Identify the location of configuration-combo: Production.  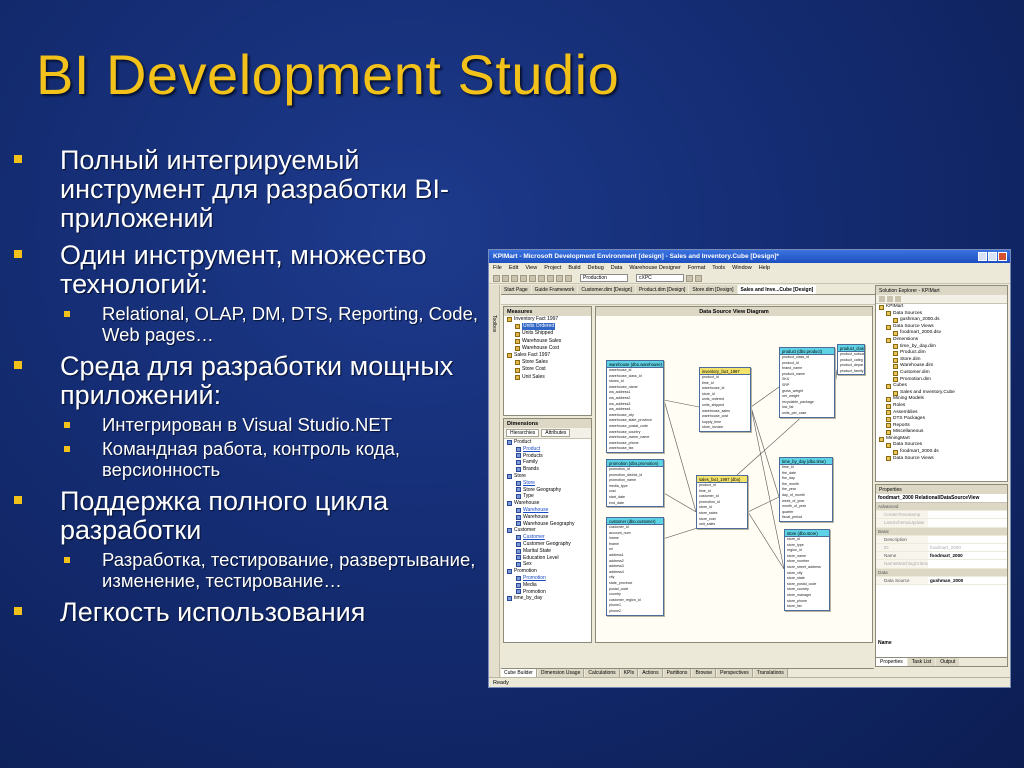
(604, 278).